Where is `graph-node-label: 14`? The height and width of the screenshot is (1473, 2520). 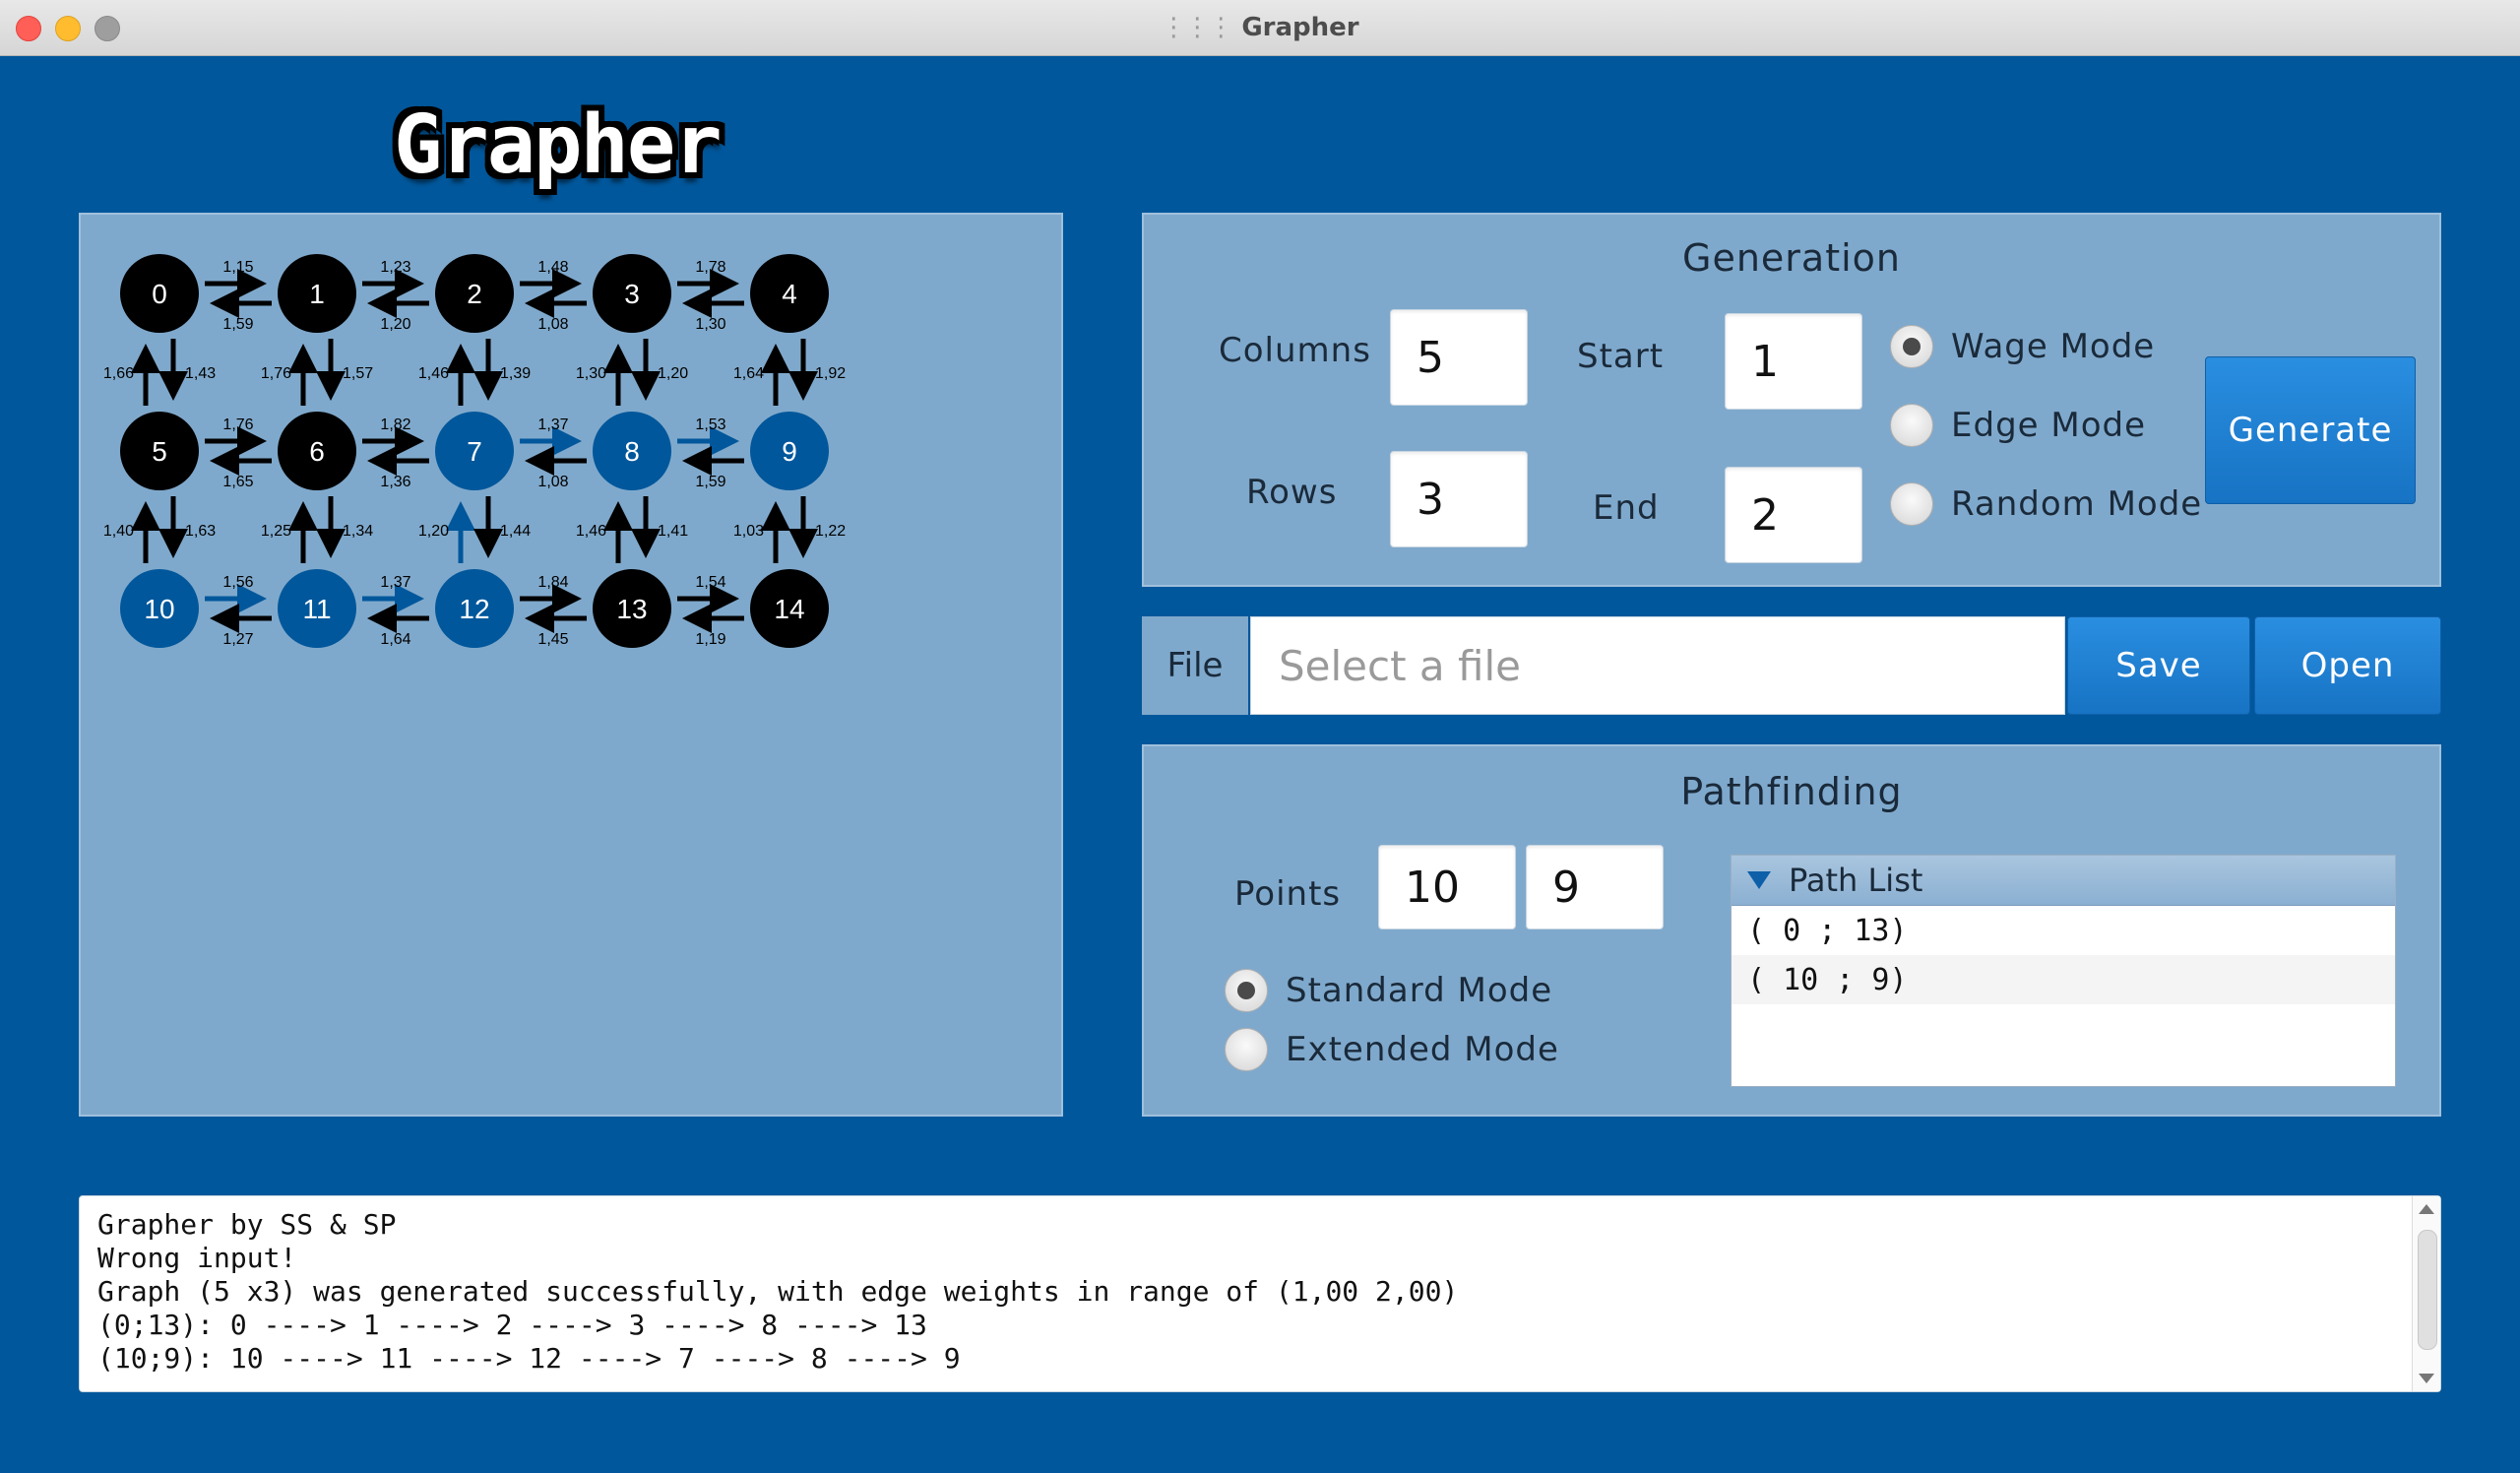 graph-node-label: 14 is located at coordinates (789, 609).